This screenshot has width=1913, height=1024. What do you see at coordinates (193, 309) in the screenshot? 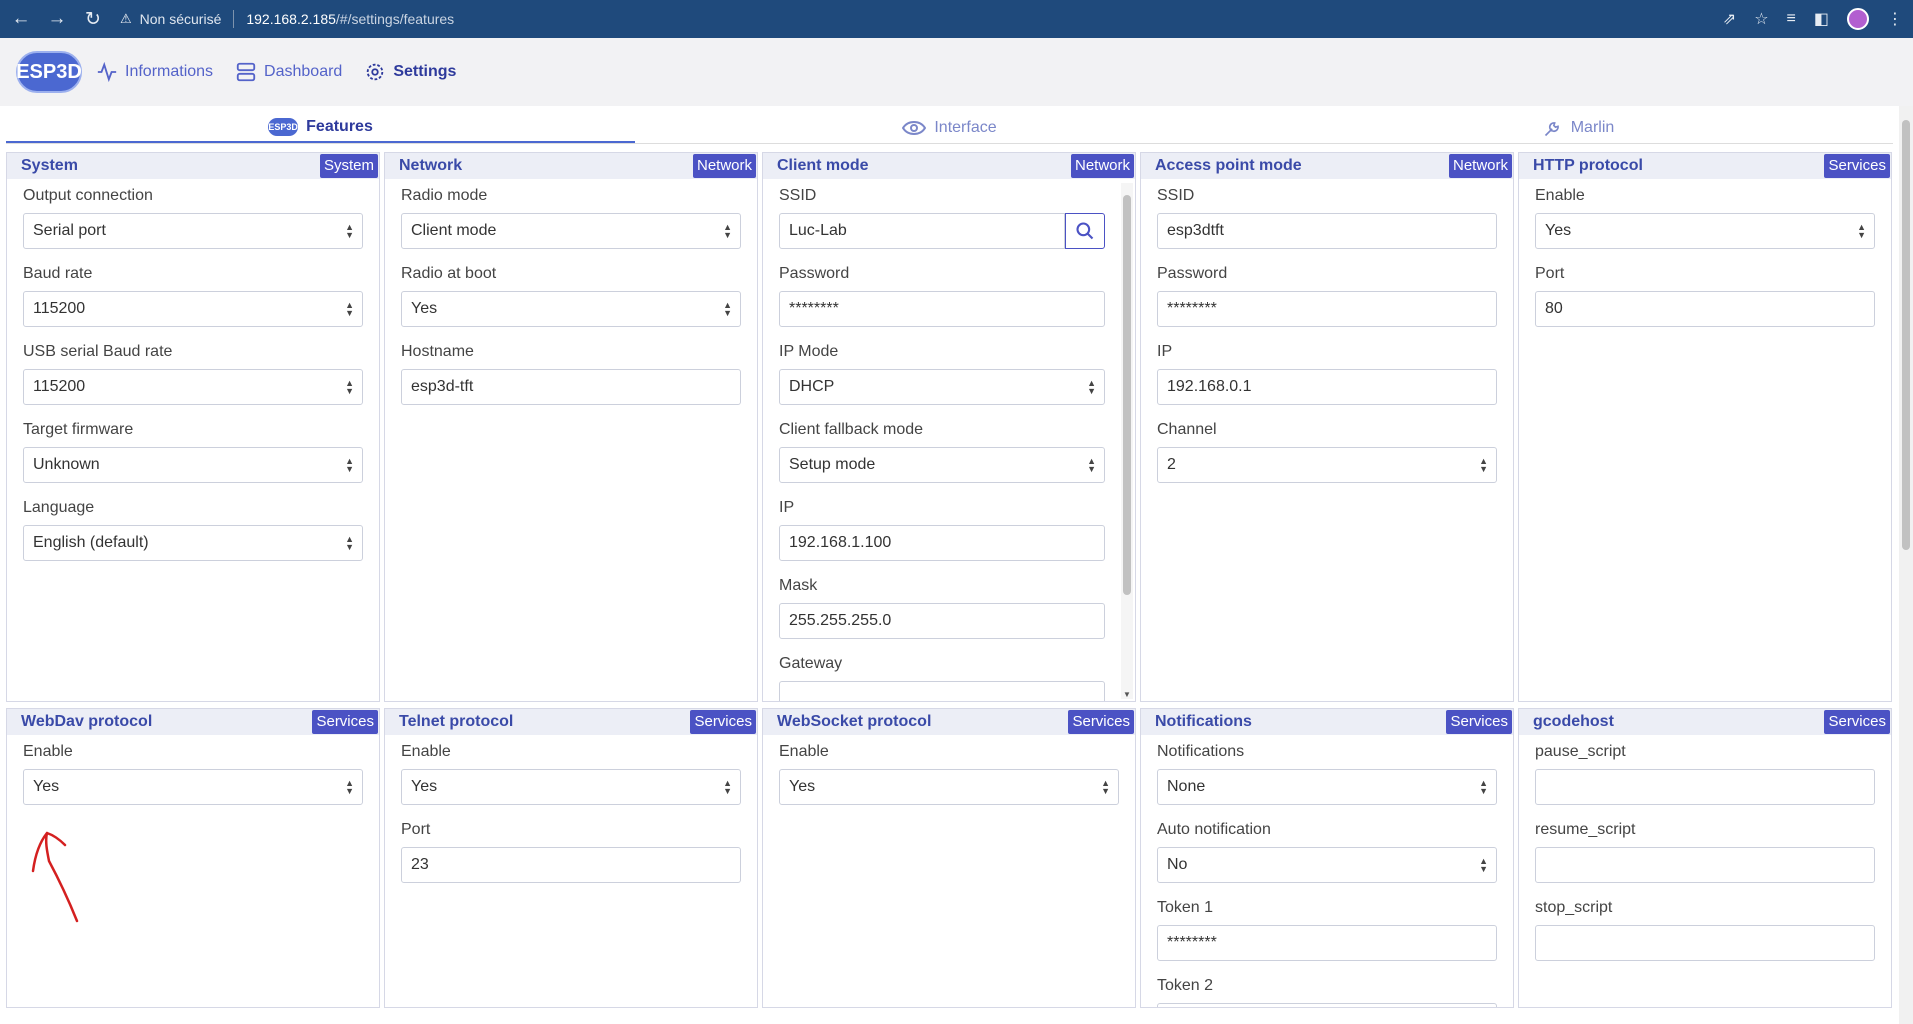
I see `baud-rate-select: 115200 ▲ ▼` at bounding box center [193, 309].